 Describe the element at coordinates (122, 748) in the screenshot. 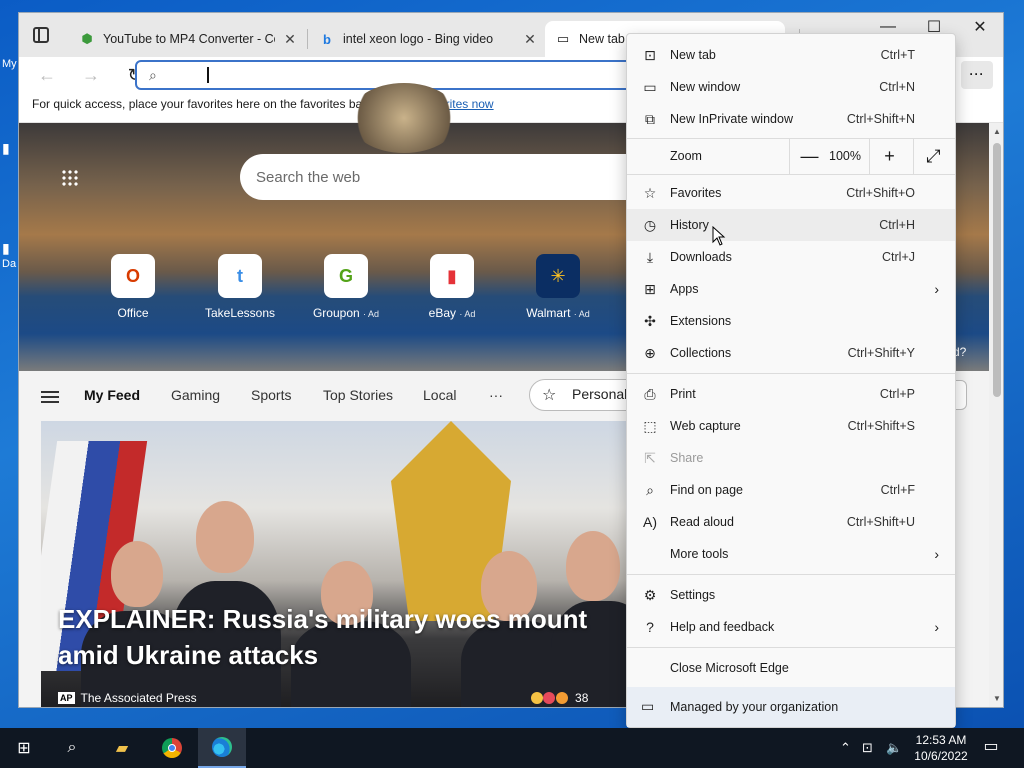

I see `file-explorer-icon: ▰` at that location.